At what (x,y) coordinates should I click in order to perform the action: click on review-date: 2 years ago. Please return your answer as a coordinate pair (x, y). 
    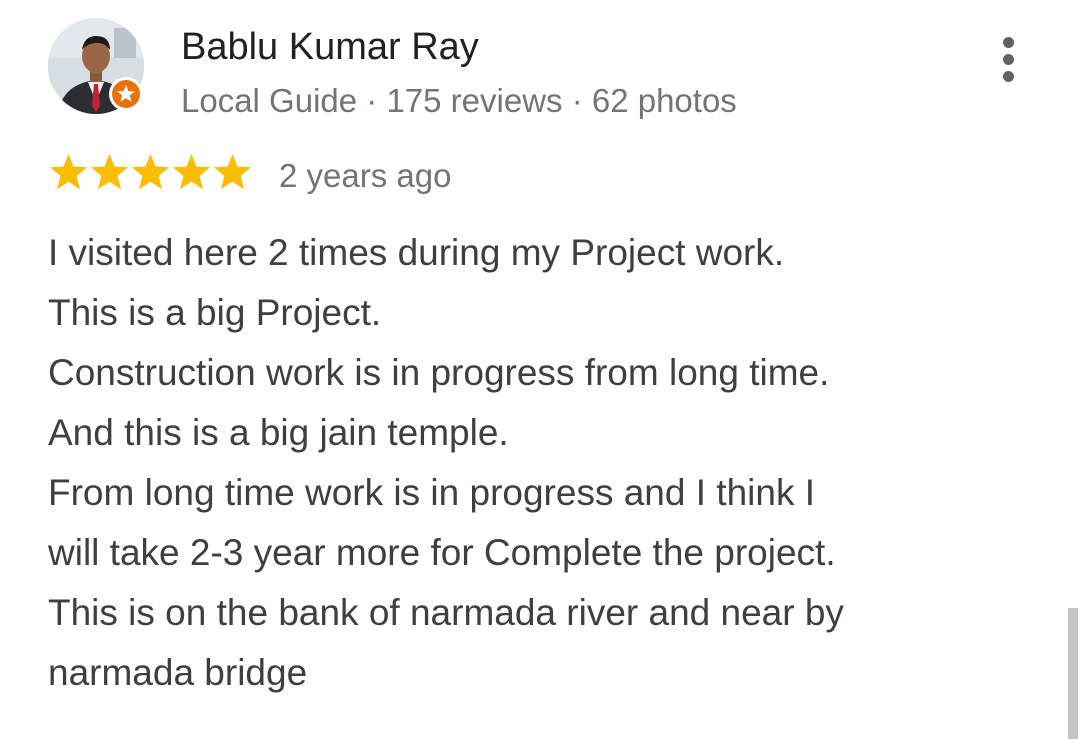
    Looking at the image, I should click on (365, 175).